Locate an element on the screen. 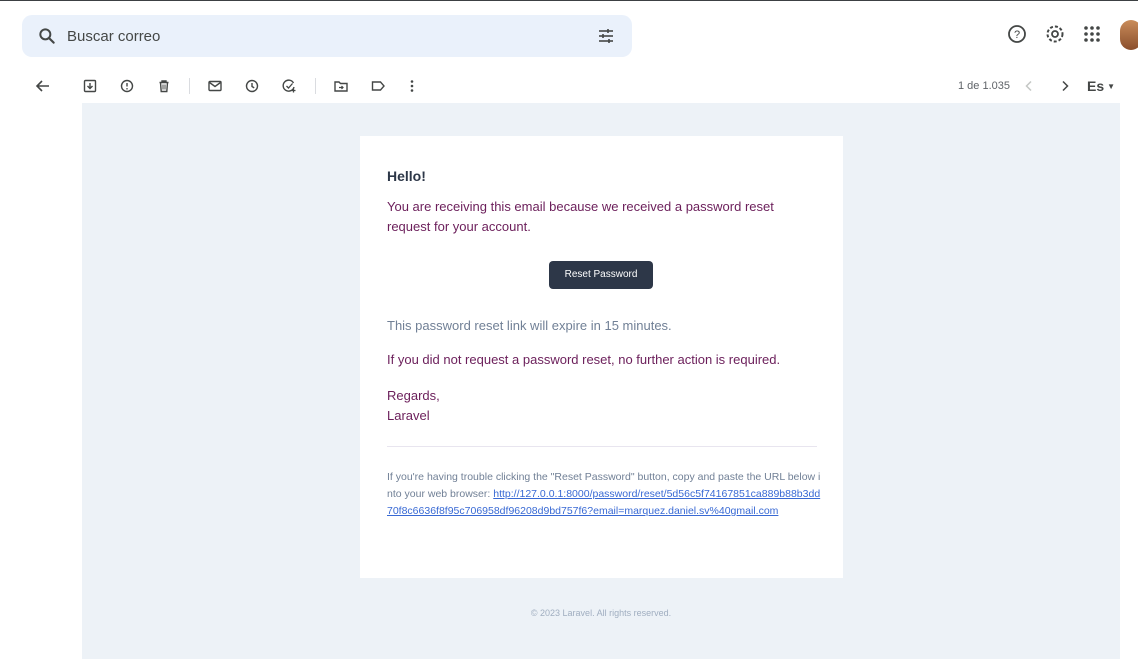 This screenshot has height=659, width=1138. search-input: Buscar correo is located at coordinates (113, 36).